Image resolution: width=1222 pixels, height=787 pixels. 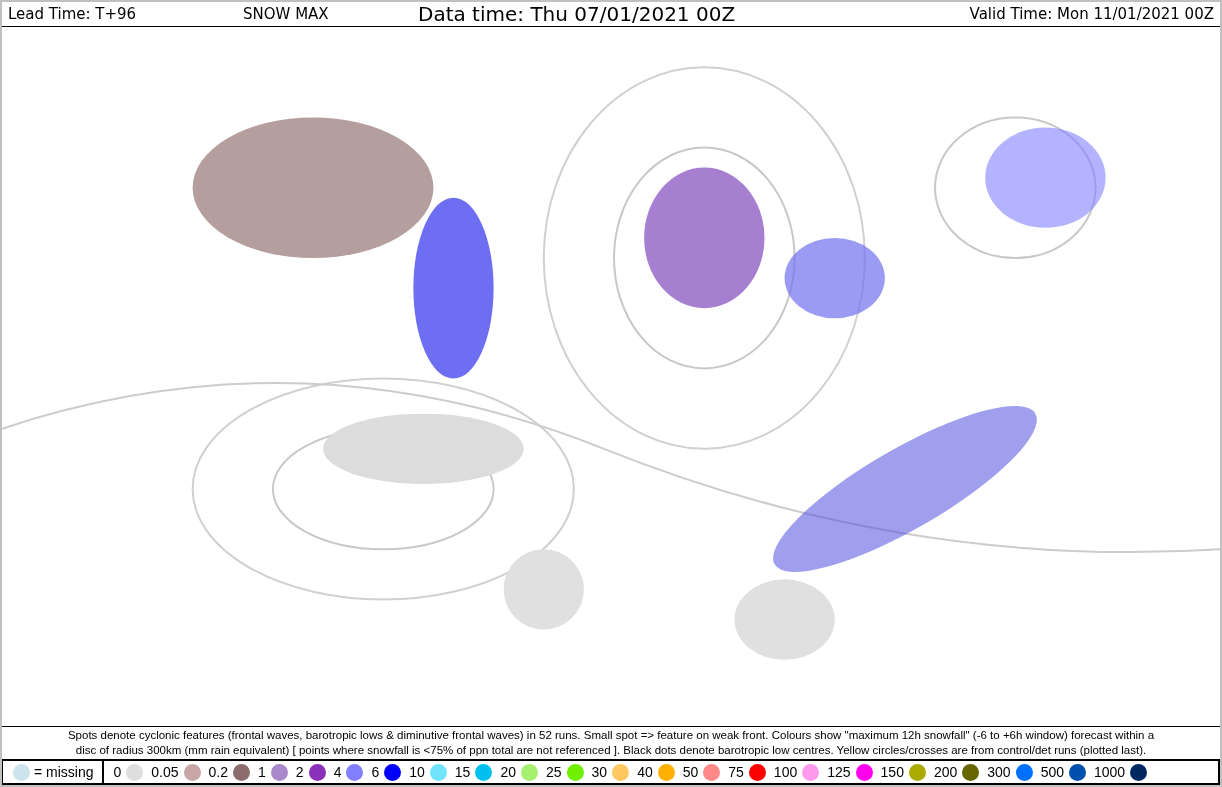 I want to click on legend-label: 4, so click(x=337, y=772).